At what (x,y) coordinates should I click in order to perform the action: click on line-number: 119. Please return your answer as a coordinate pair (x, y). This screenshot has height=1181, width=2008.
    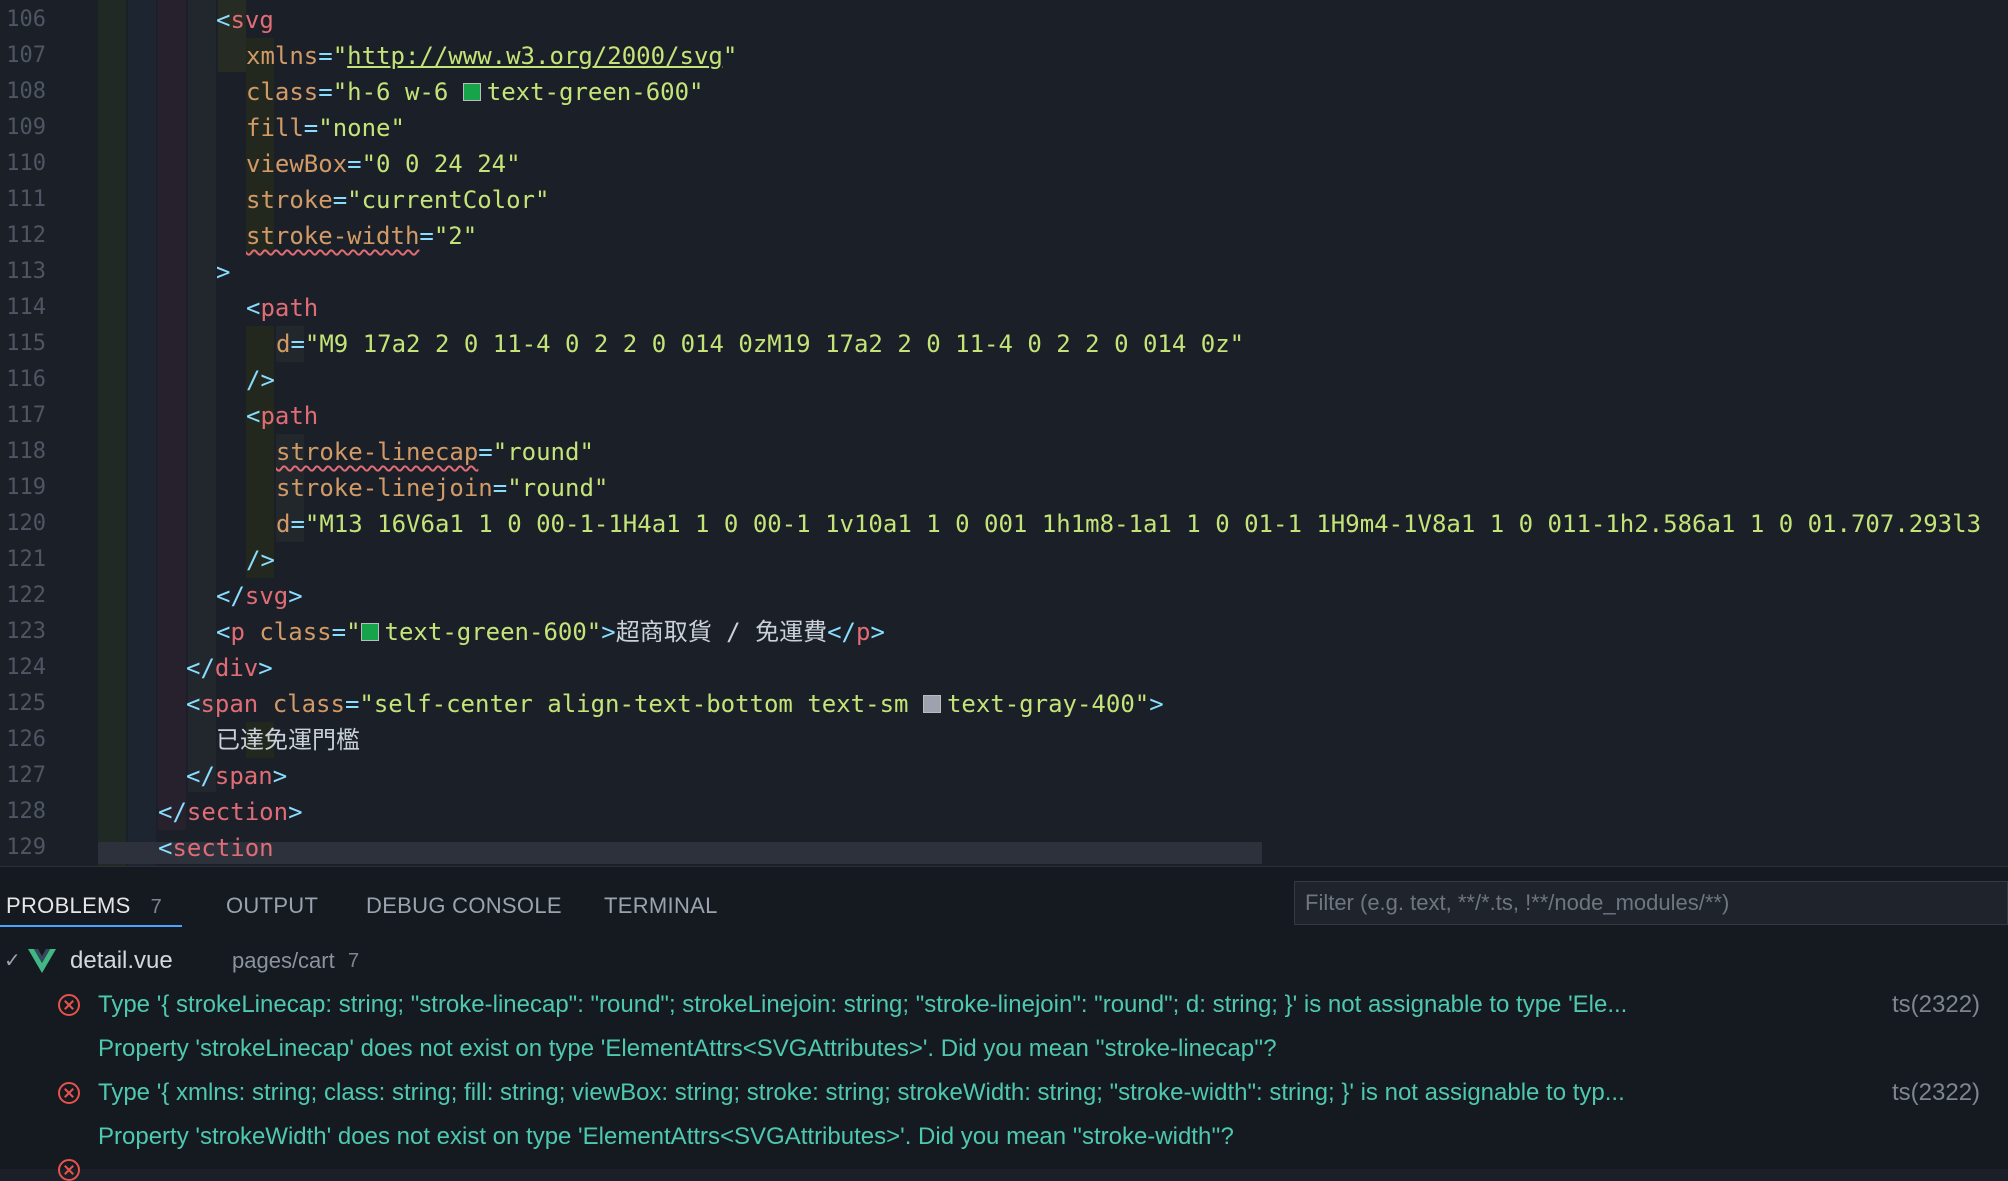
    Looking at the image, I should click on (26, 487).